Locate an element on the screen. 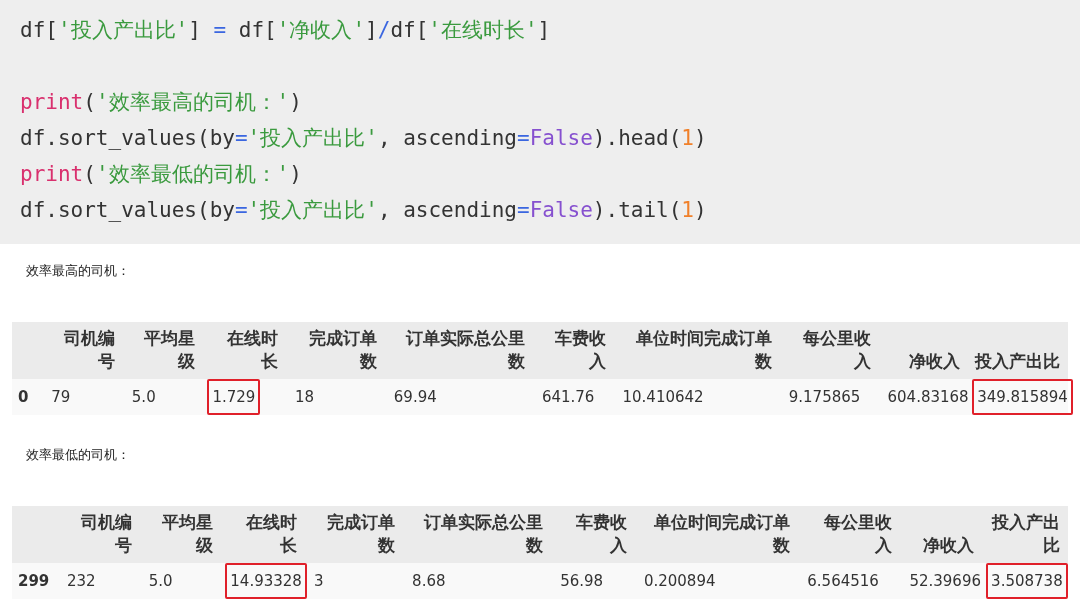 The height and width of the screenshot is (603, 1080). table-cell-text: 8.68 is located at coordinates (429, 581).